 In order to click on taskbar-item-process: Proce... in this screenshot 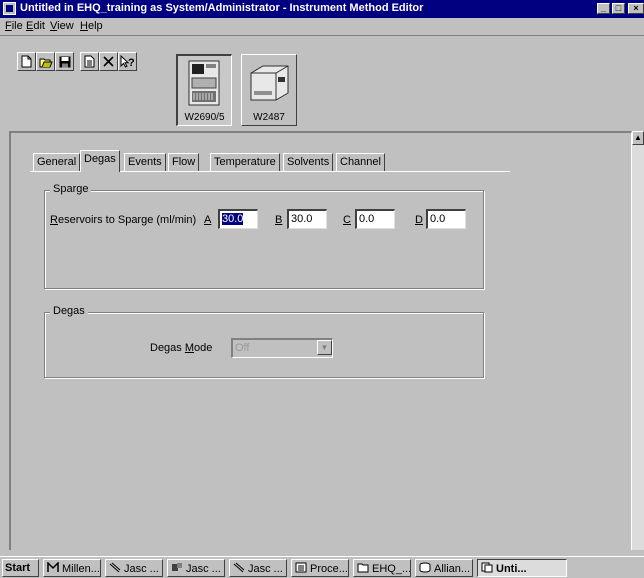, I will do `click(320, 568)`.